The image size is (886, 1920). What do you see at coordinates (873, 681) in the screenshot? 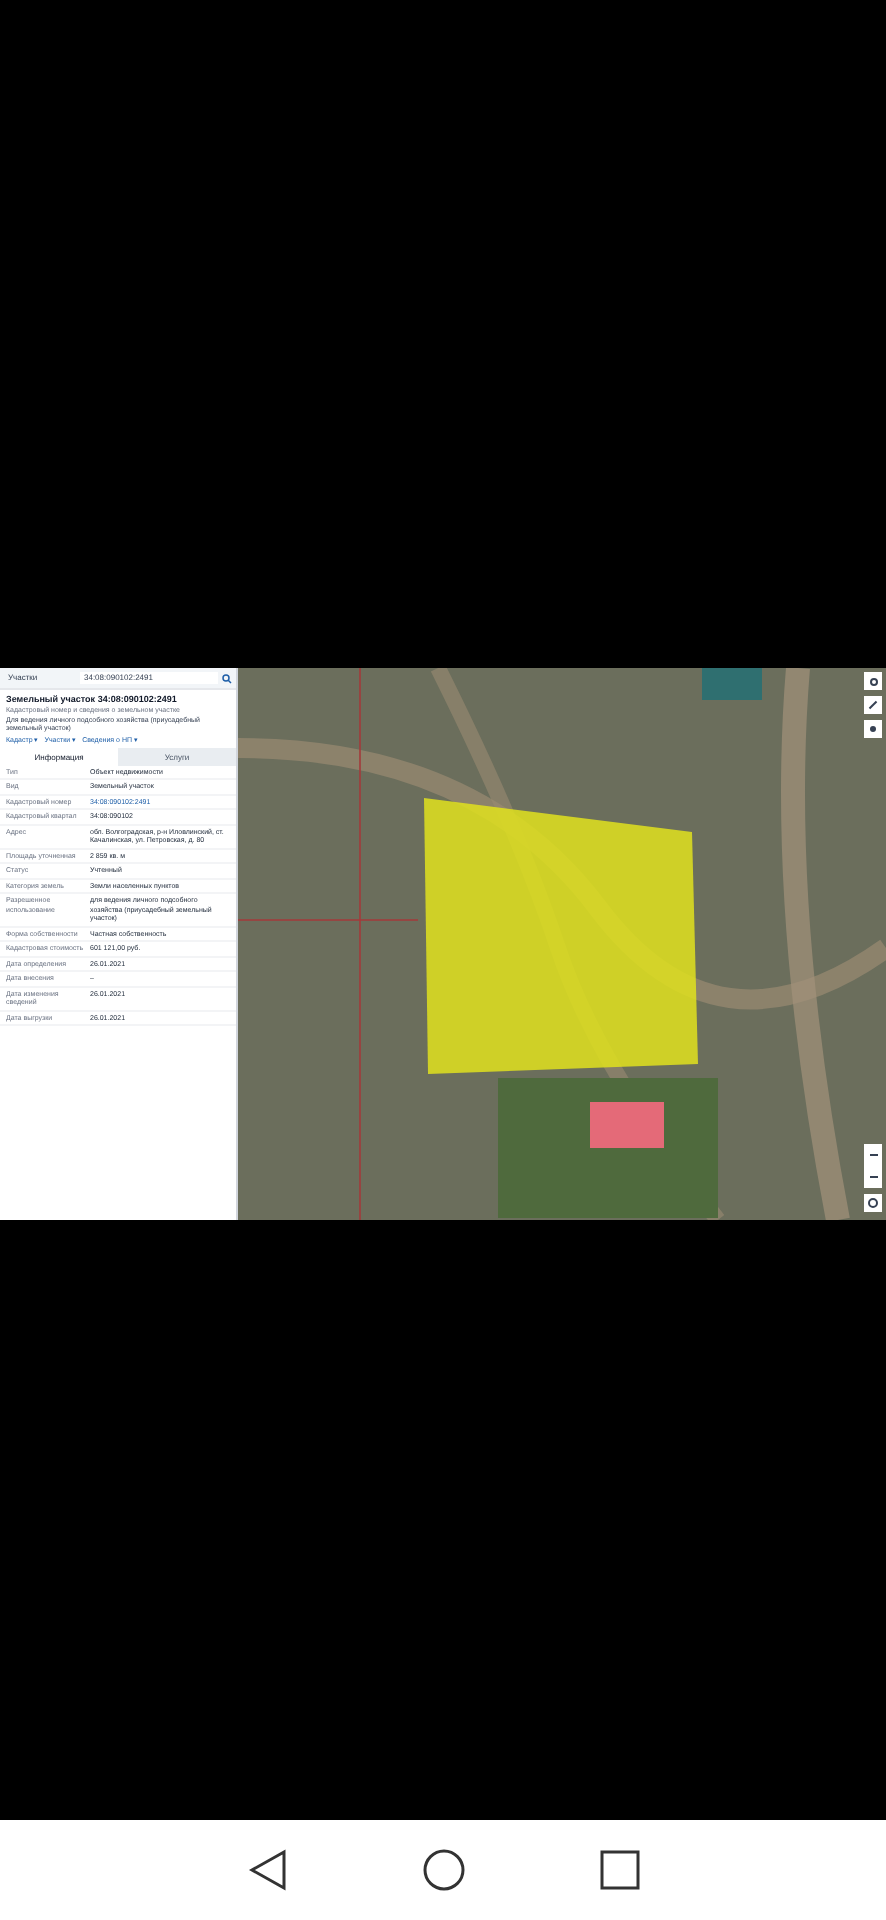
I see `settings-button` at bounding box center [873, 681].